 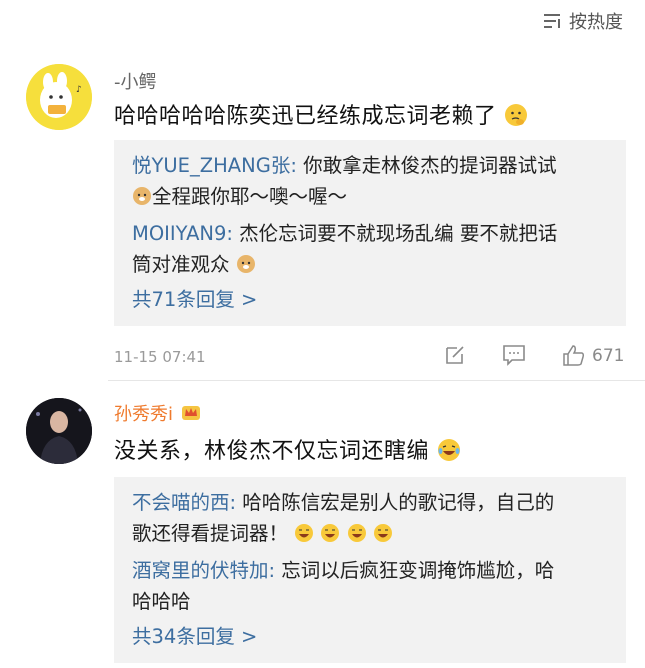 What do you see at coordinates (376, 380) in the screenshot?
I see `divider` at bounding box center [376, 380].